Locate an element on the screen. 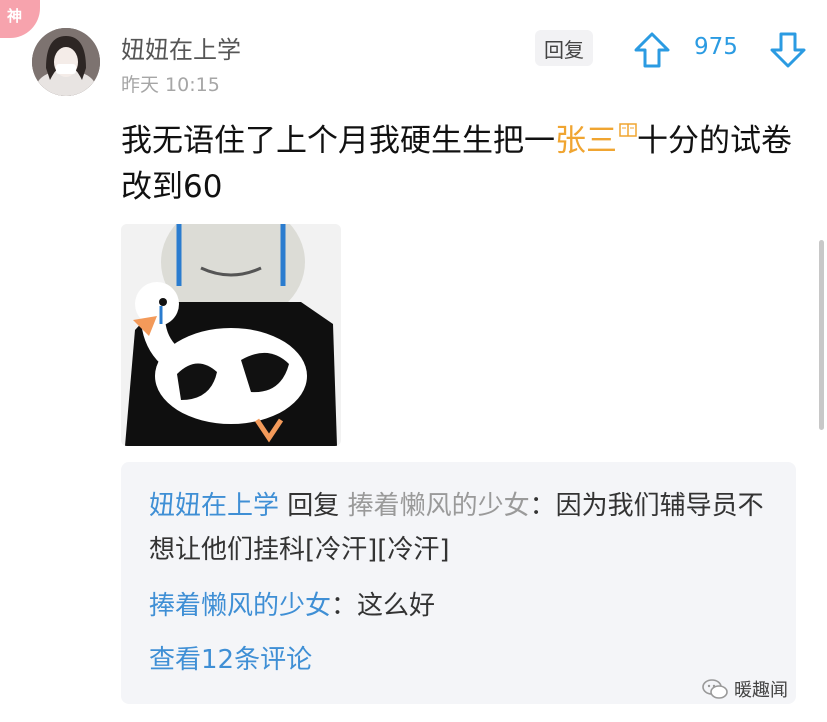 This screenshot has height=722, width=827. book-icon is located at coordinates (628, 130).